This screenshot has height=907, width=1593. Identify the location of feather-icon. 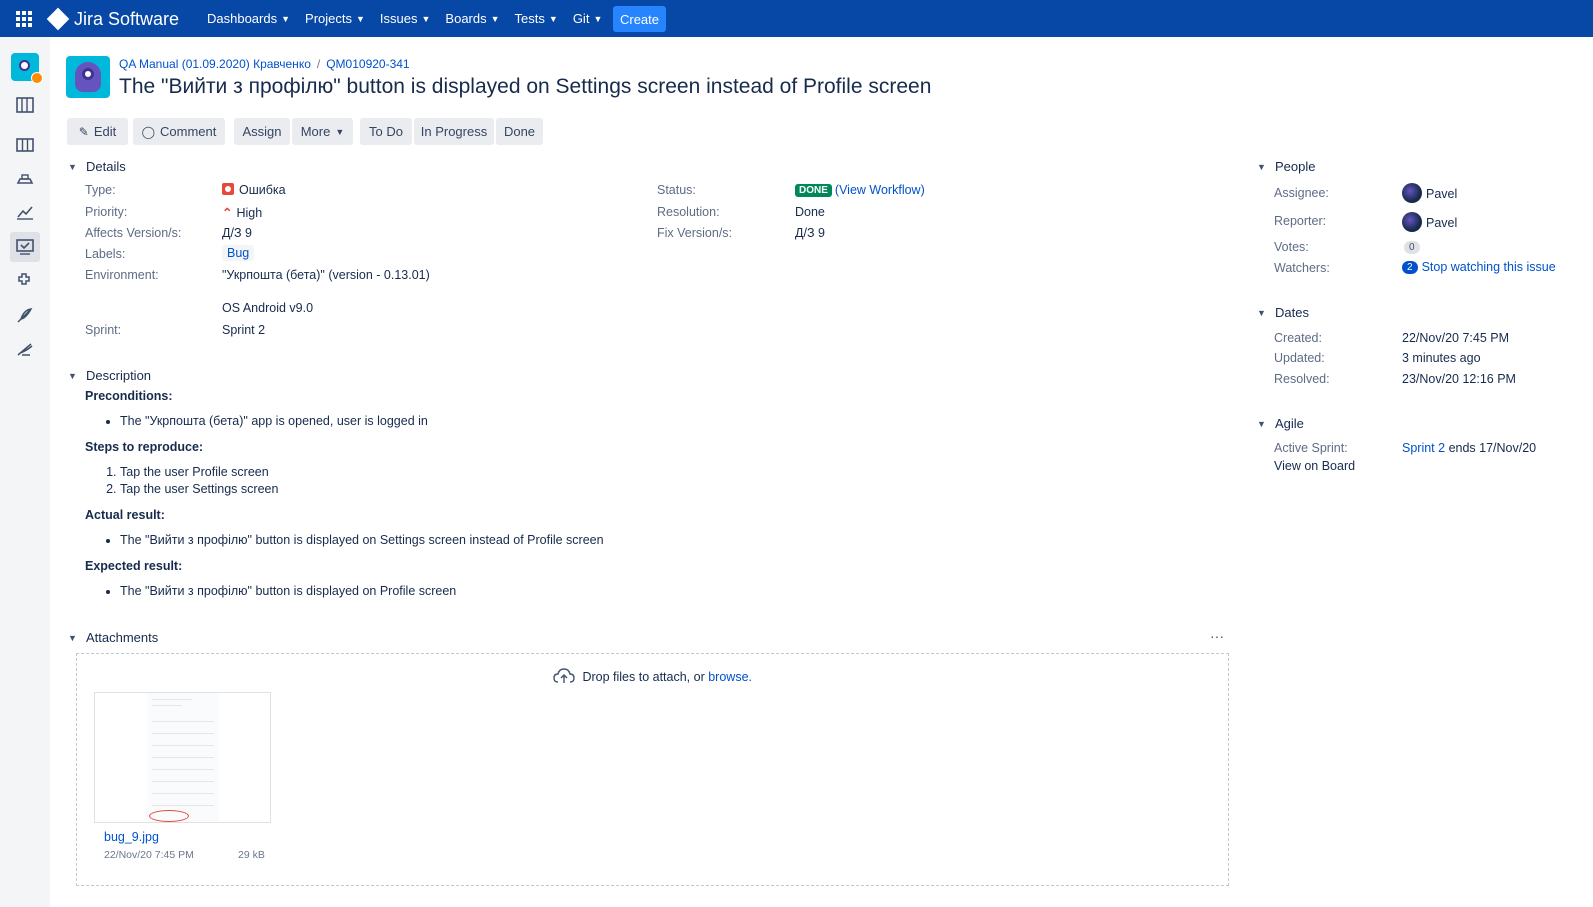
(25, 315).